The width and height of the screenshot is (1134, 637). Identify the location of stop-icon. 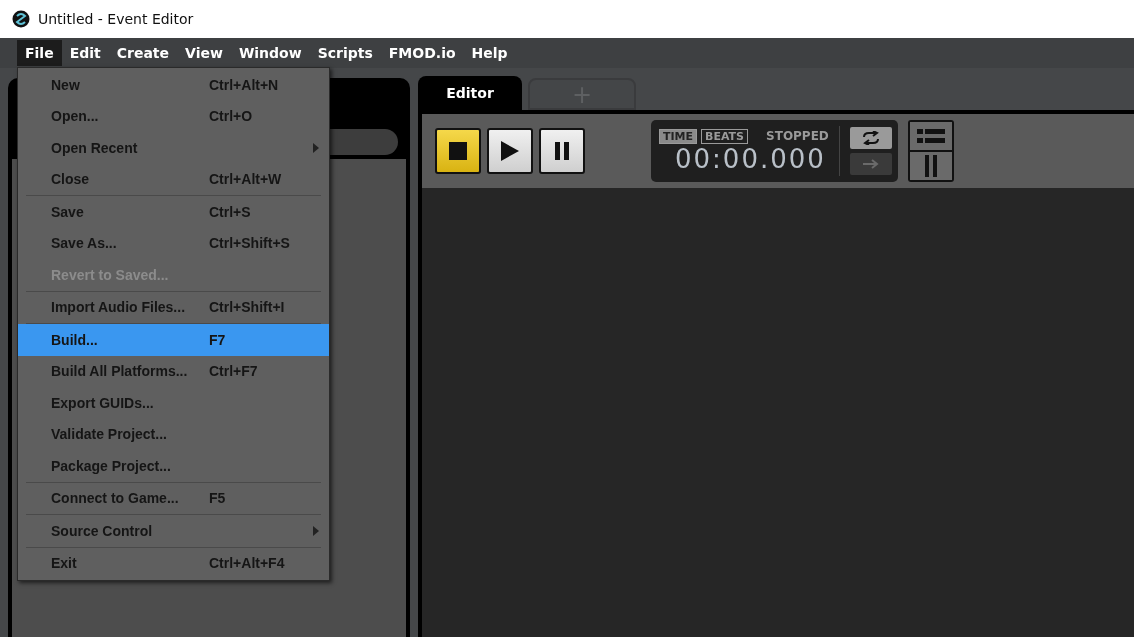
(458, 151).